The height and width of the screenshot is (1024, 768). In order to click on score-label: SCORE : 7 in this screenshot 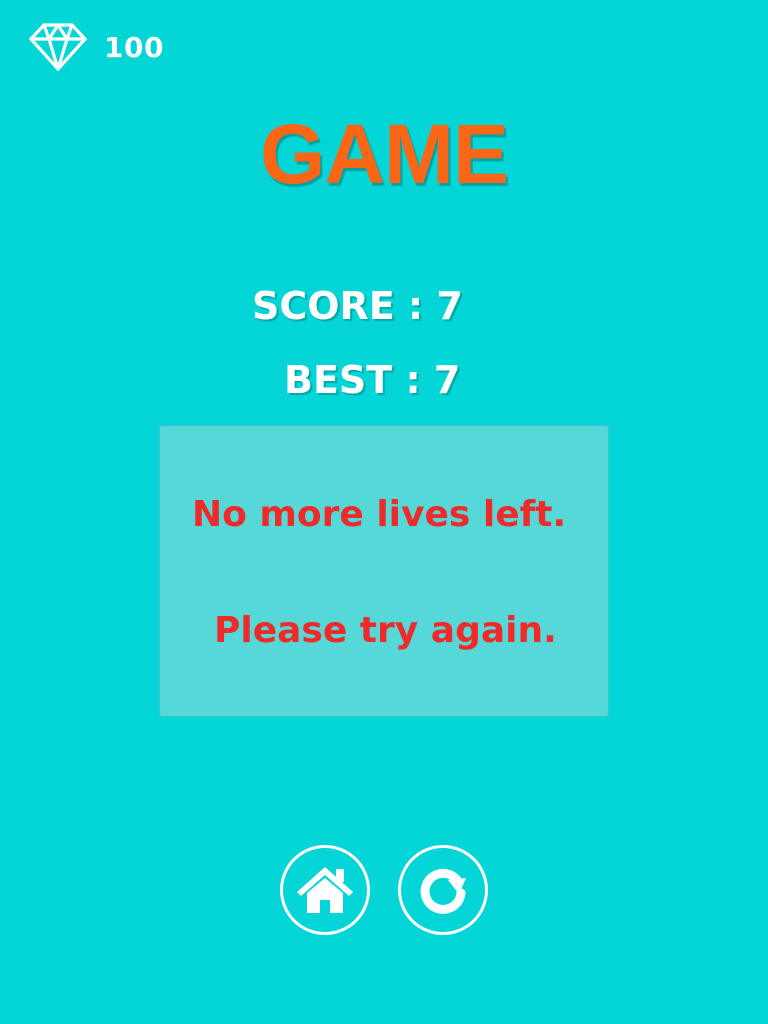, I will do `click(357, 306)`.